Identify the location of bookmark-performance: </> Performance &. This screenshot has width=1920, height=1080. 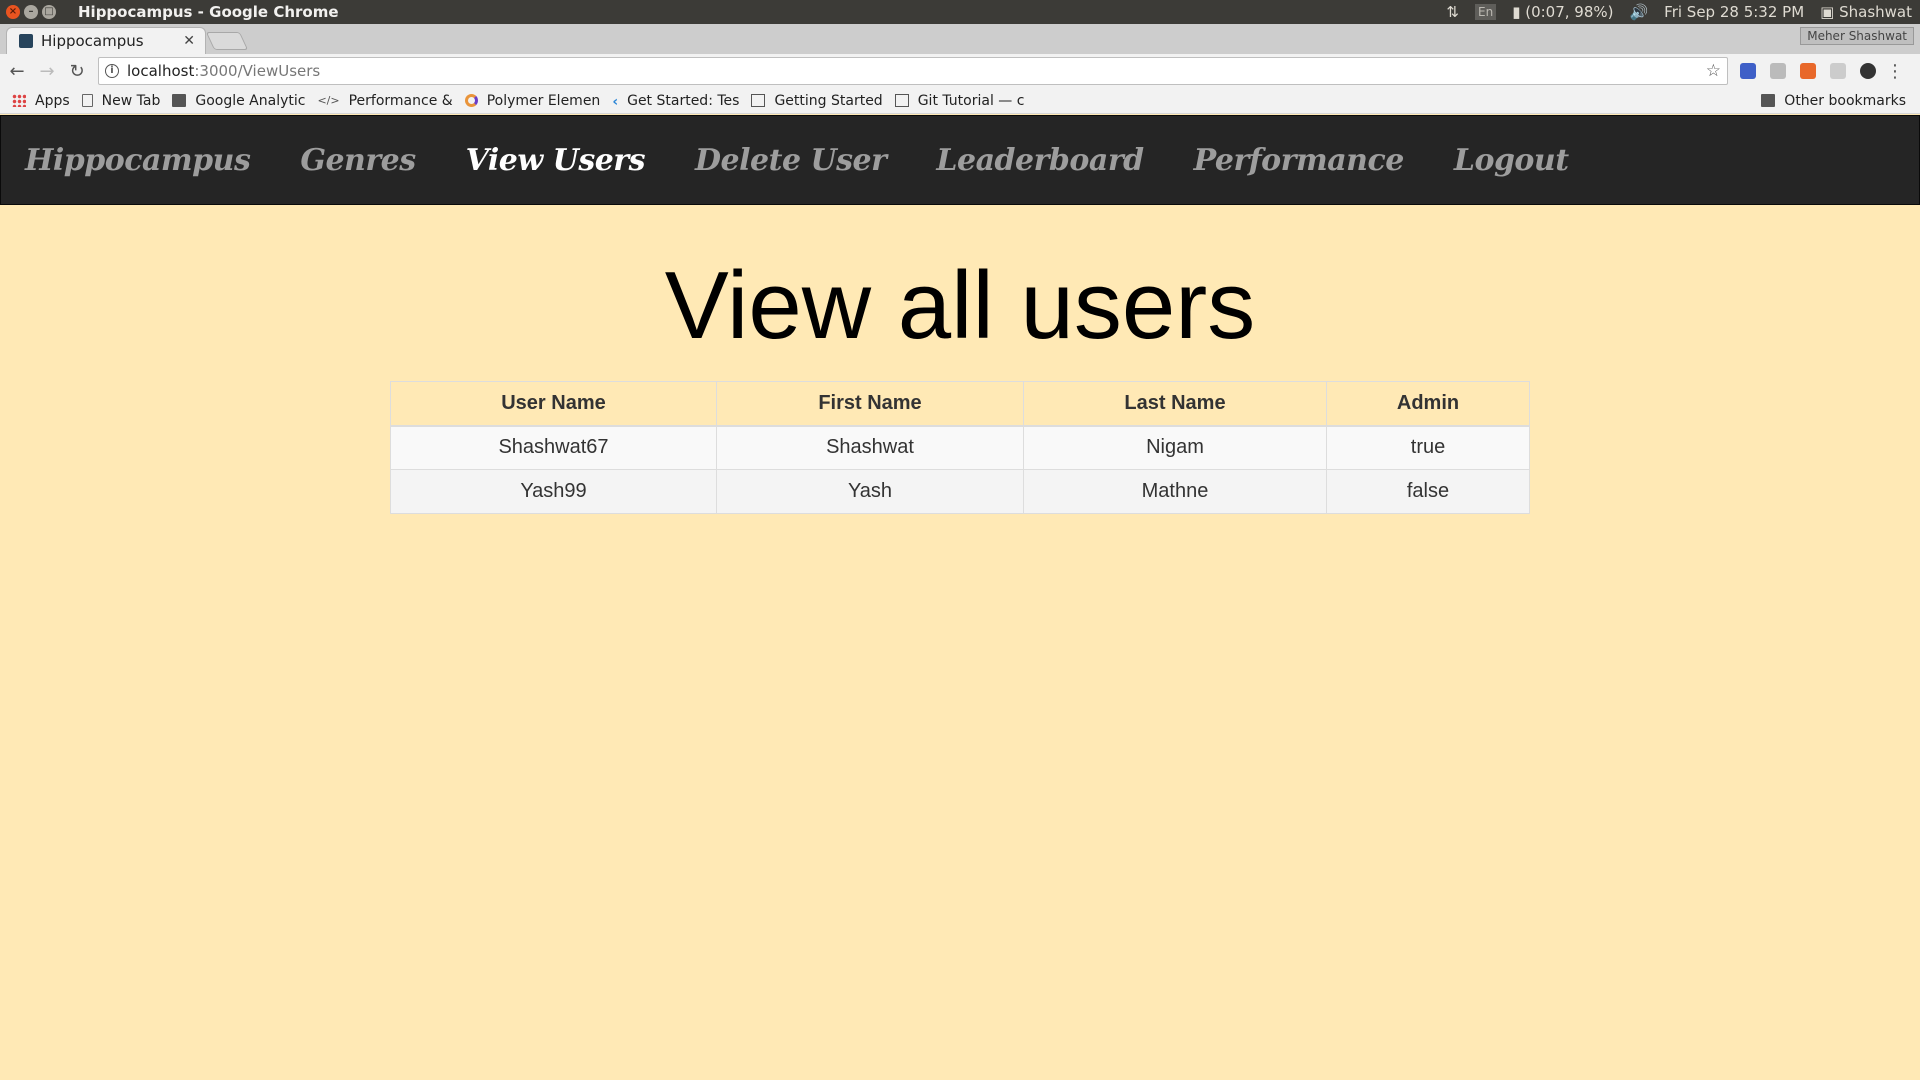
(384, 101).